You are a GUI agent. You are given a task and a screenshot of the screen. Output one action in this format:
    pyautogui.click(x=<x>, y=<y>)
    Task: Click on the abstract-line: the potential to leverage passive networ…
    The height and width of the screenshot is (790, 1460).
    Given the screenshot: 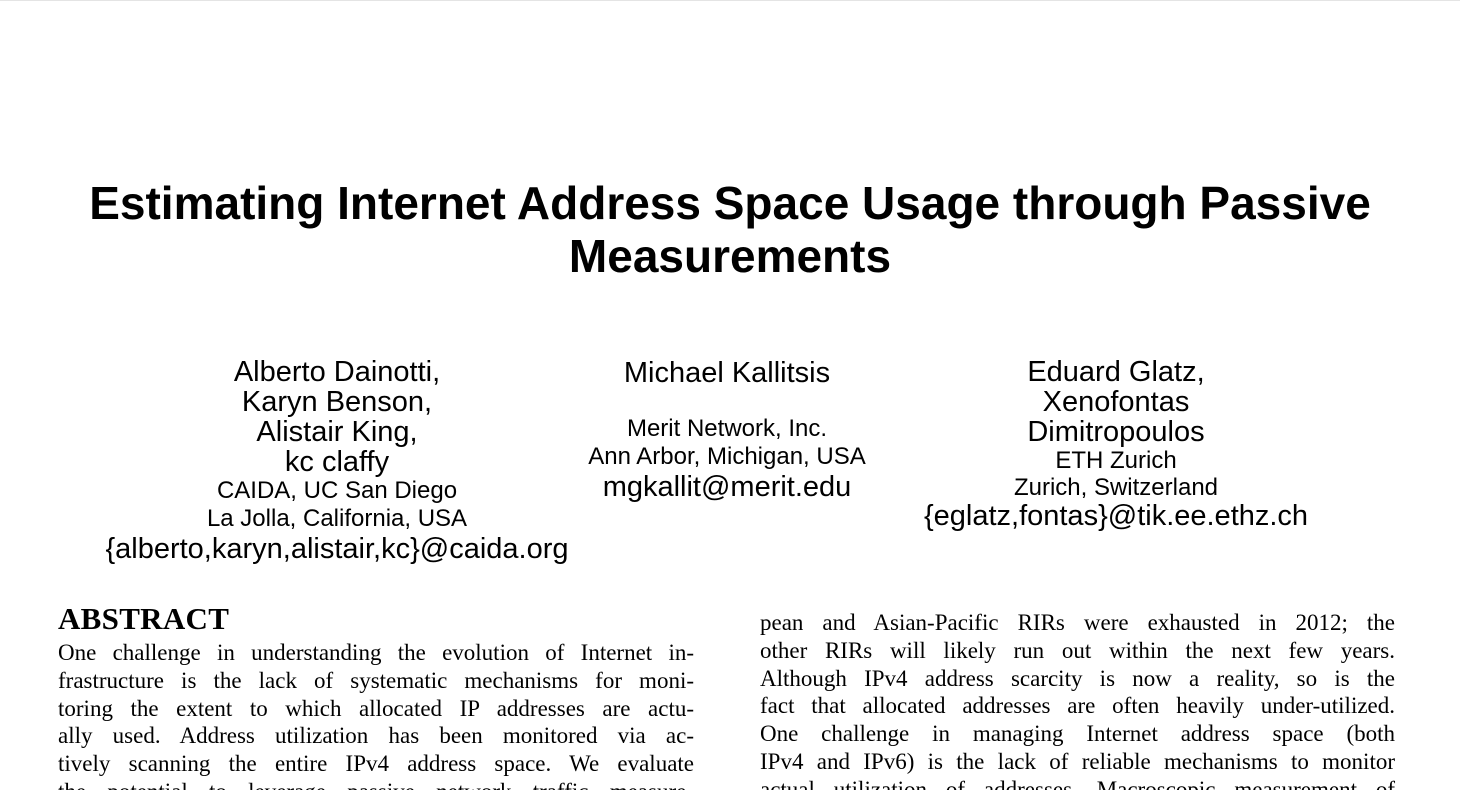 What is the action you would take?
    pyautogui.click(x=376, y=784)
    